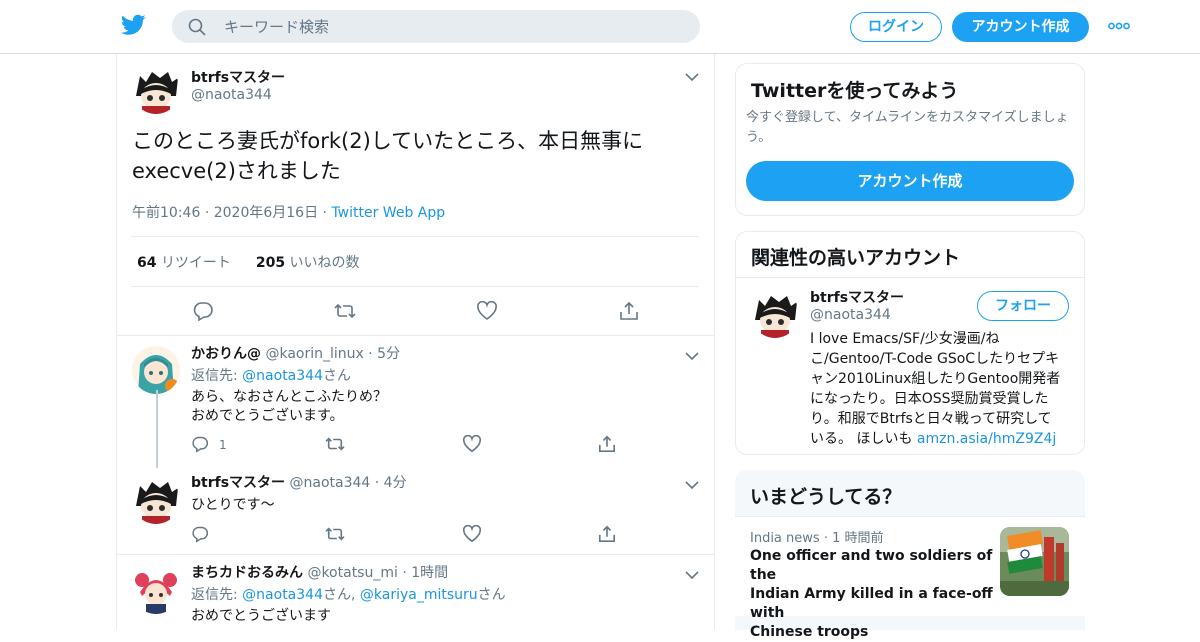 The height and width of the screenshot is (642, 1200). I want to click on bio-line: り。和服でBtrfsと日々戦って研究して, so click(931, 419).